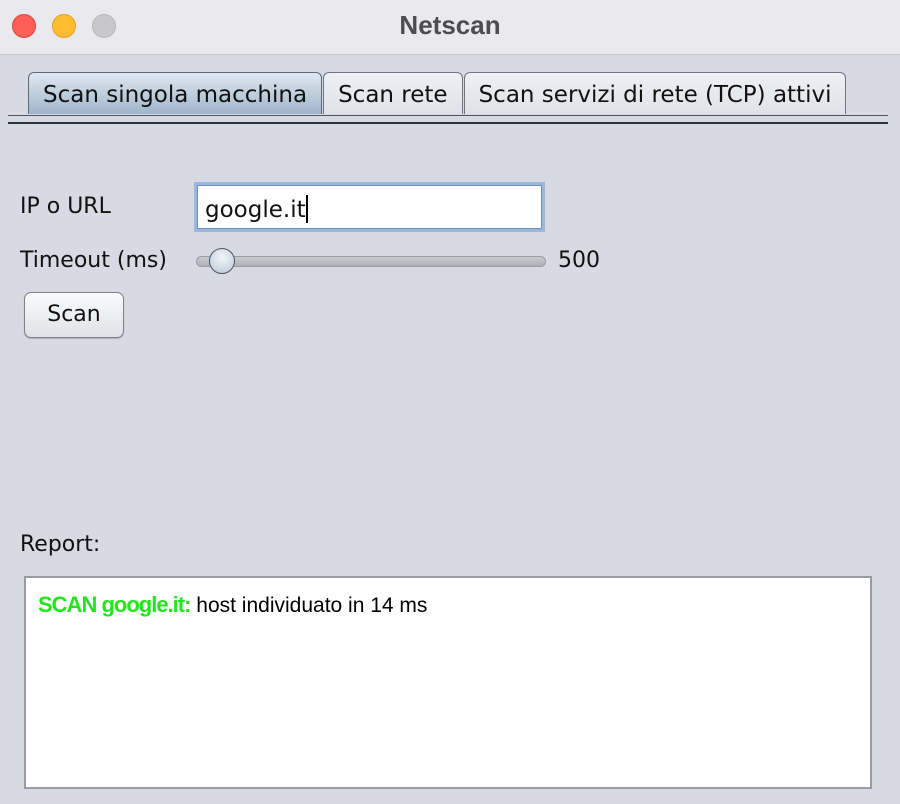 This screenshot has height=804, width=900. I want to click on ip-url-label: IP o URL, so click(65, 206).